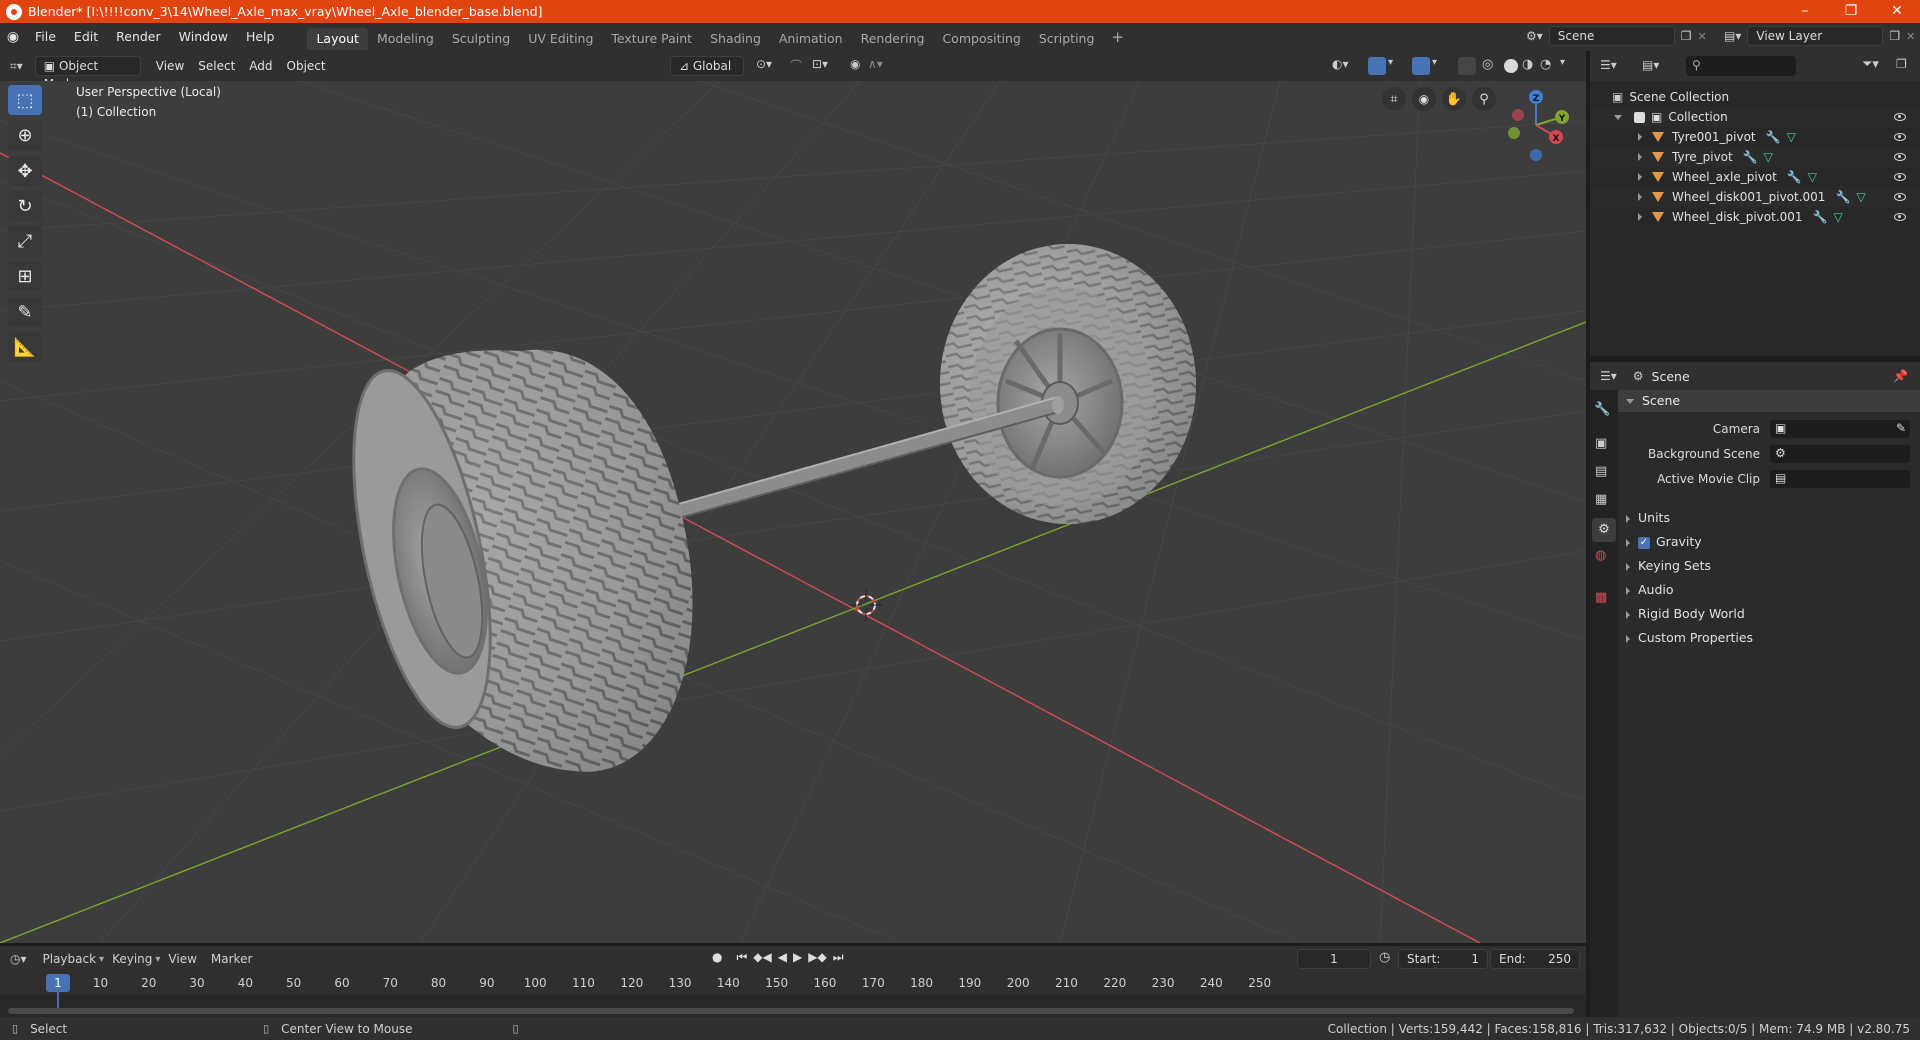 This screenshot has width=1920, height=1040. I want to click on zoom-view-icon: ⚲, so click(1484, 99).